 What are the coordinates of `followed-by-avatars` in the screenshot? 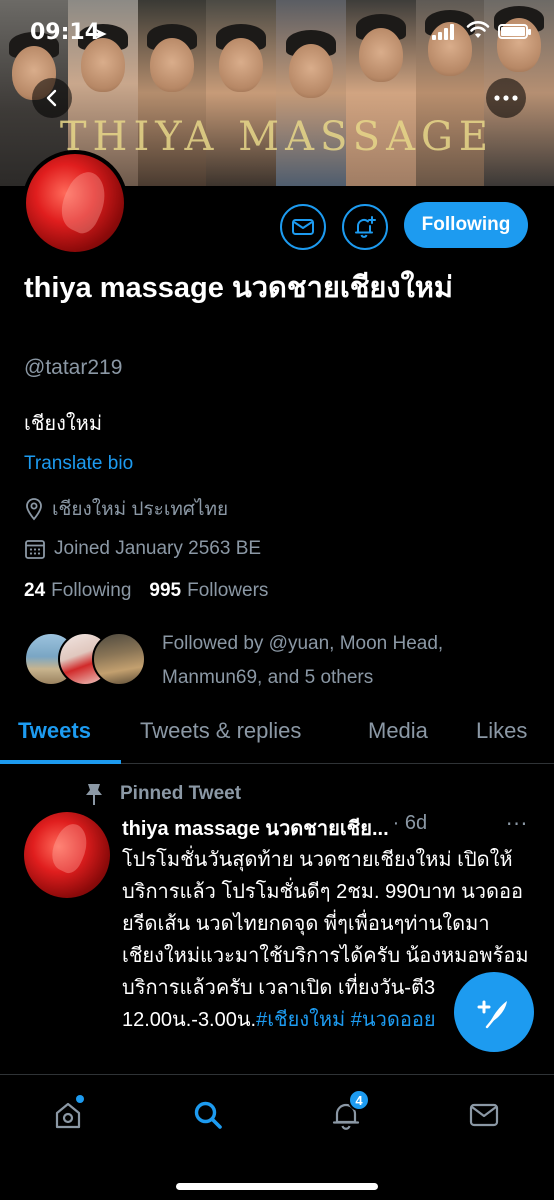 It's located at (86, 660).